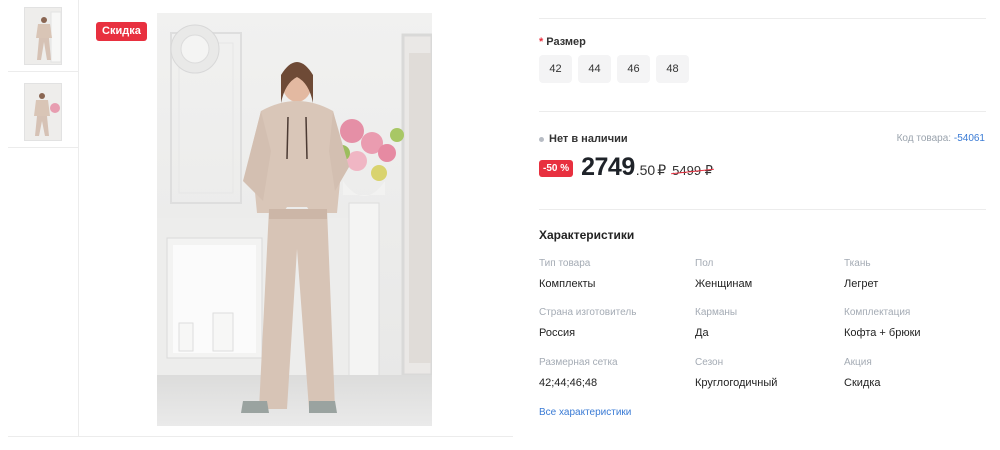 The height and width of the screenshot is (450, 1000). Describe the element at coordinates (862, 373) in the screenshot. I see `char-item: Акция Скидка` at that location.